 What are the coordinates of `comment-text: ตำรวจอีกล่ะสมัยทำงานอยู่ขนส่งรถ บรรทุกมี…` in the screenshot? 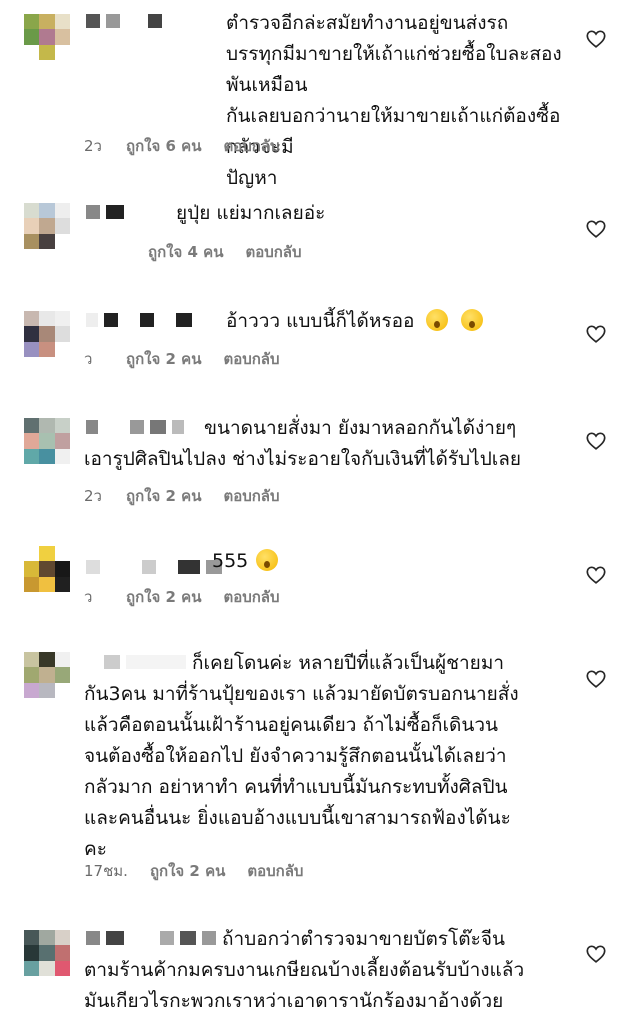 It's located at (394, 100).